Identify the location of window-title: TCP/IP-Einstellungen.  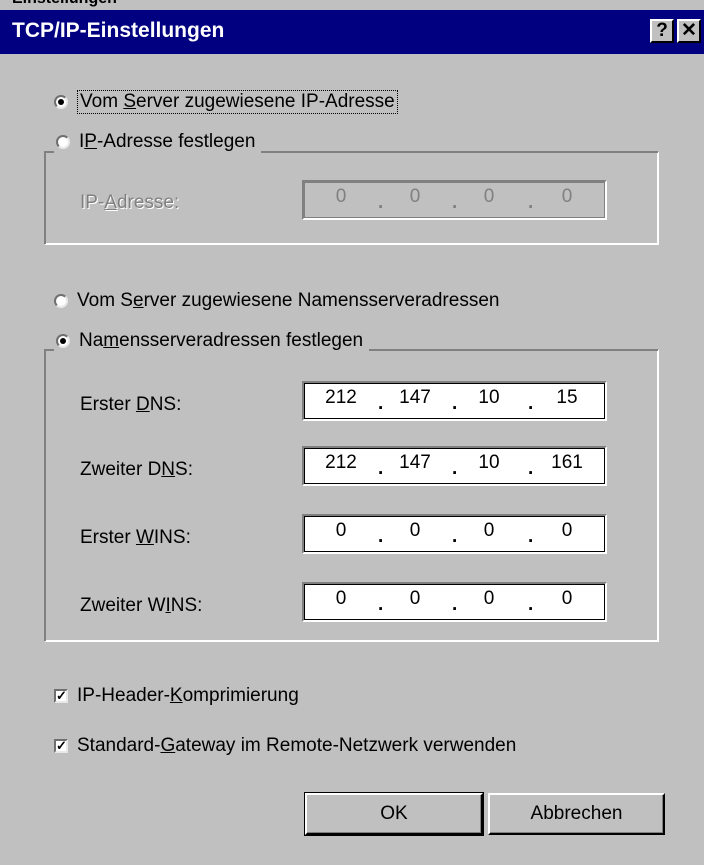
(118, 30).